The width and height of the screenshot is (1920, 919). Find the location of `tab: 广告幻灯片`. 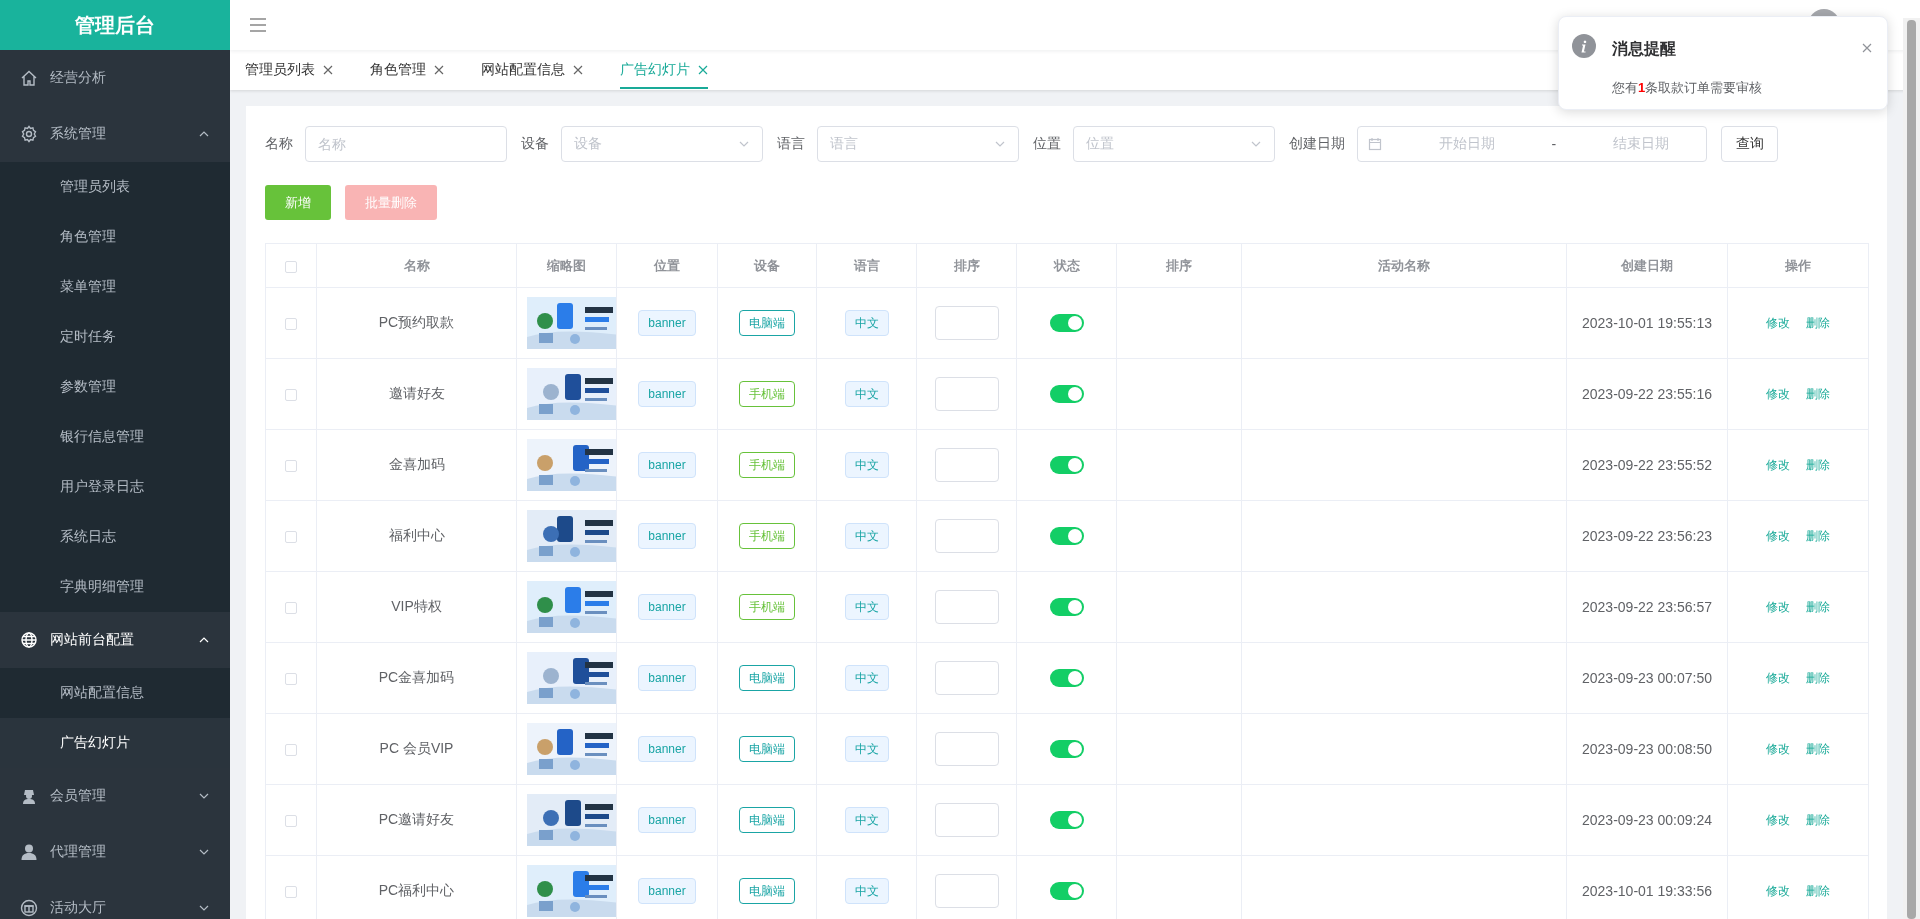

tab: 广告幻灯片 is located at coordinates (667, 70).